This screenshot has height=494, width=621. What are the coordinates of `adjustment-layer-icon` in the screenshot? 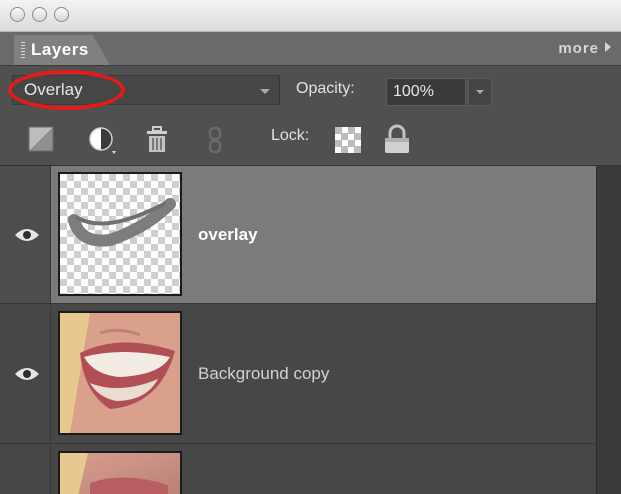 It's located at (103, 141).